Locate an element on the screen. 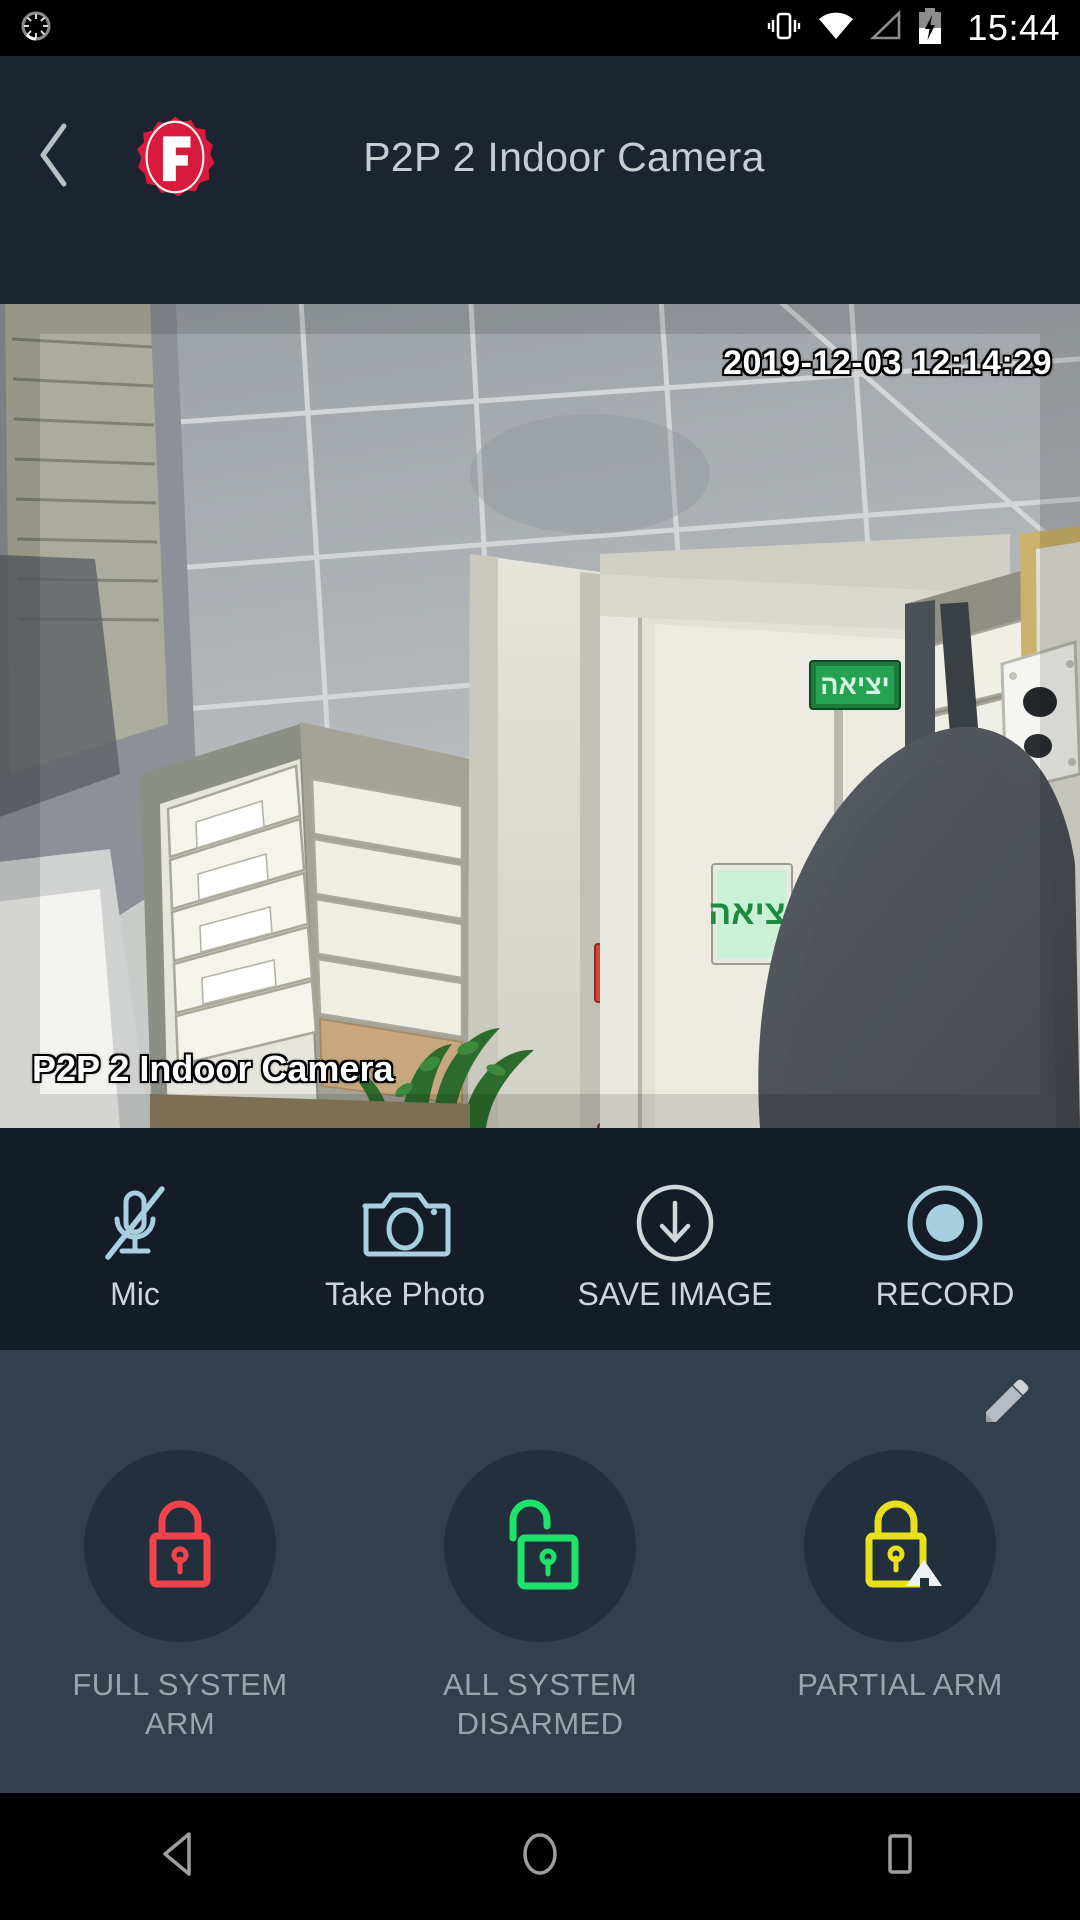  home-circle-icon is located at coordinates (540, 1856).